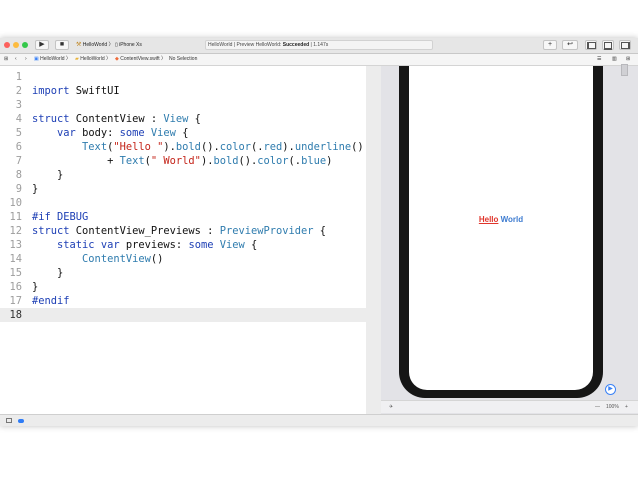 This screenshot has width=638, height=479. I want to click on code-review-icon: ↩, so click(570, 44).